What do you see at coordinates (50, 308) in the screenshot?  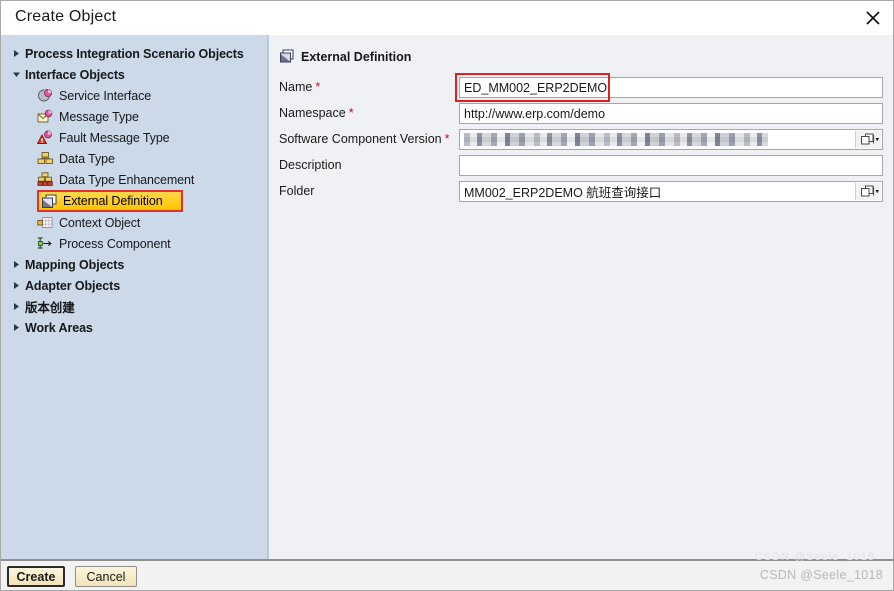 I see `tree-item-label: 版本创建` at bounding box center [50, 308].